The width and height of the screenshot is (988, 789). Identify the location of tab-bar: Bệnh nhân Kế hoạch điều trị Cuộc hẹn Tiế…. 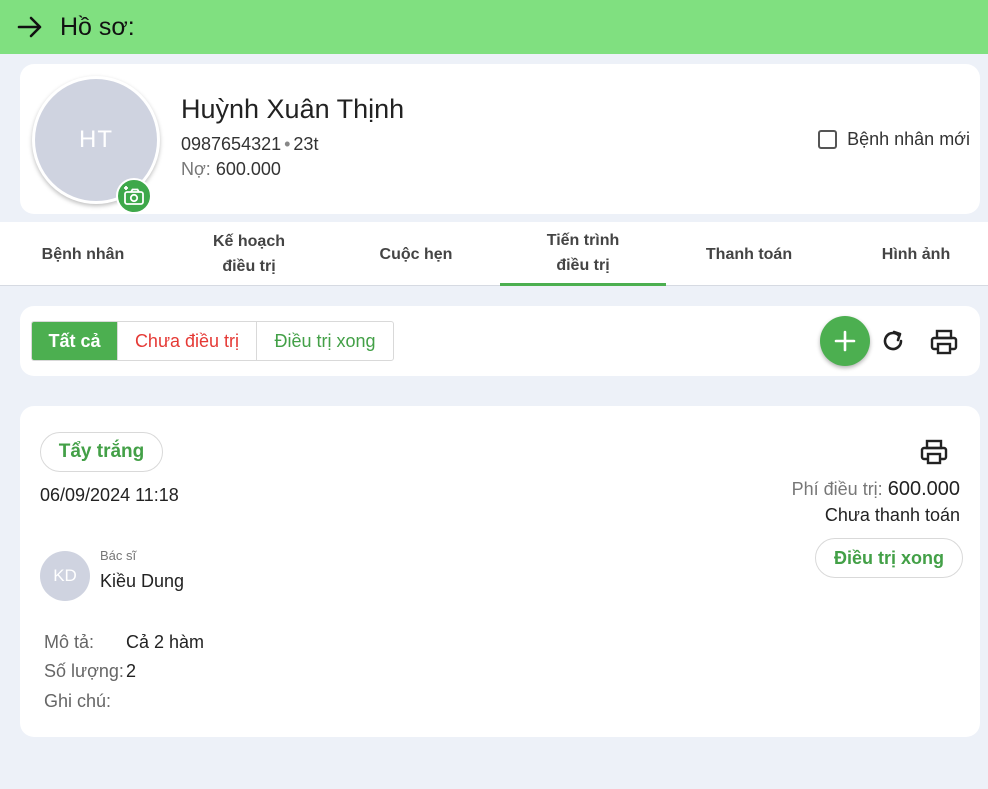
(494, 254).